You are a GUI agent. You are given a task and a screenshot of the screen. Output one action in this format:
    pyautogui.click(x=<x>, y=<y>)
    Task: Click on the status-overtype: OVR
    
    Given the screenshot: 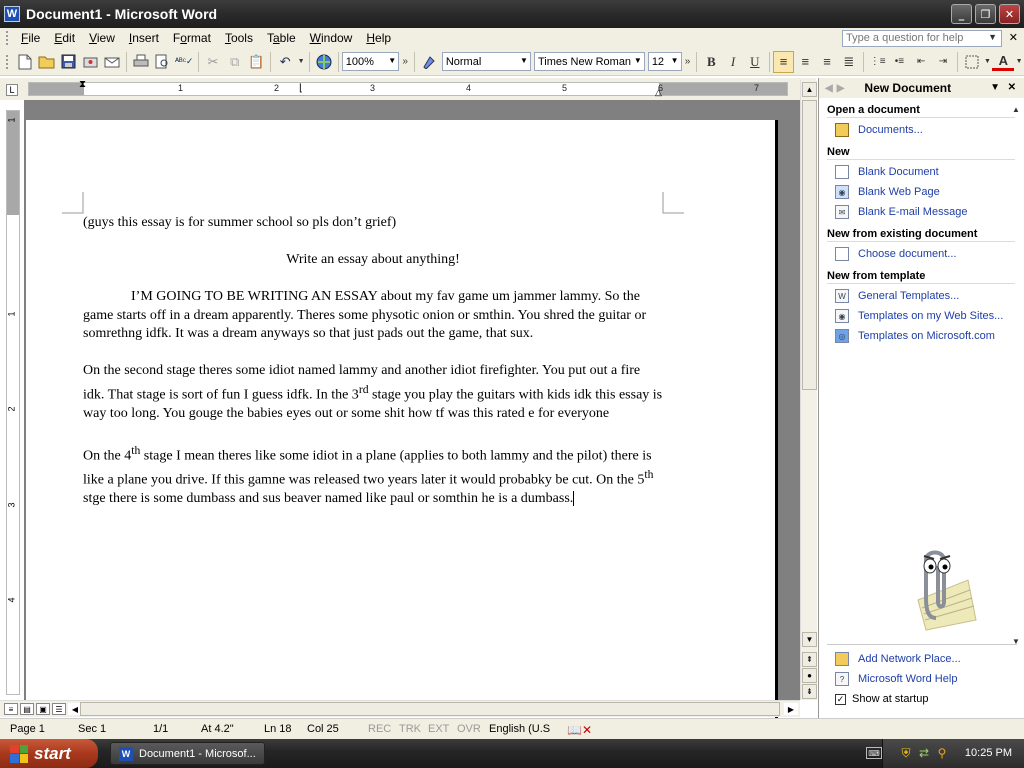 What is the action you would take?
    pyautogui.click(x=469, y=729)
    